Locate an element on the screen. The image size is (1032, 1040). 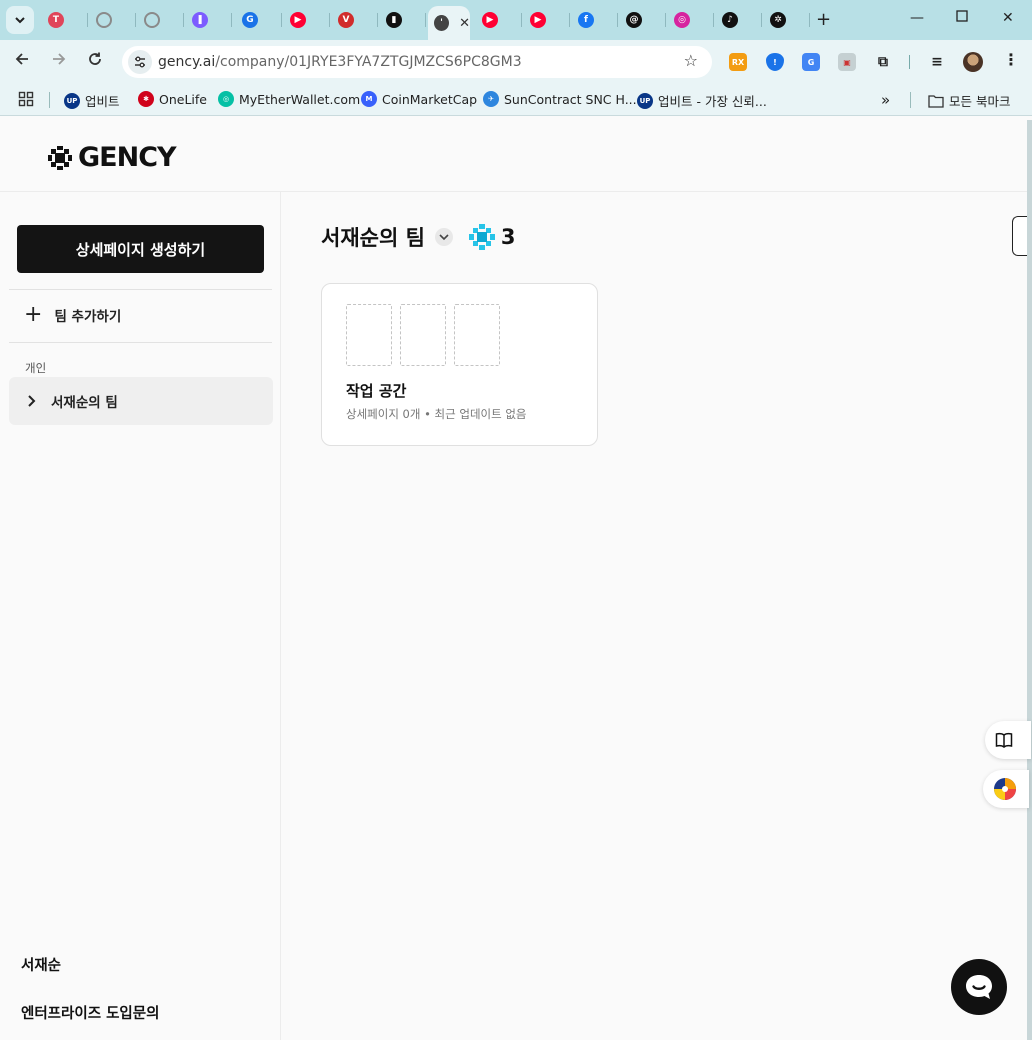
bookmarks-divider is located at coordinates (49, 100).